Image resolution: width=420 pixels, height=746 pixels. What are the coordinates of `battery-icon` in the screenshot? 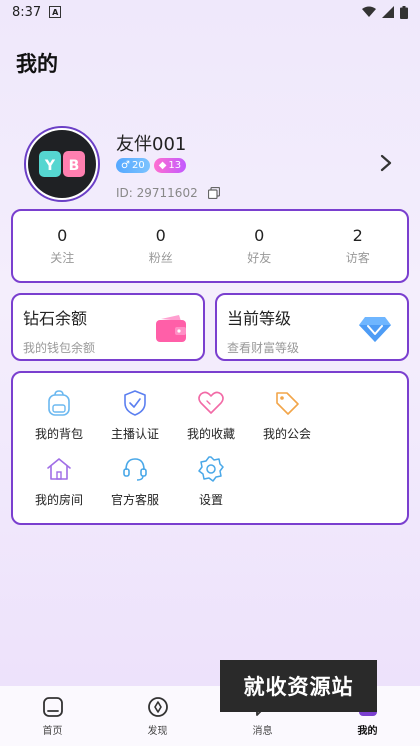 It's located at (404, 12).